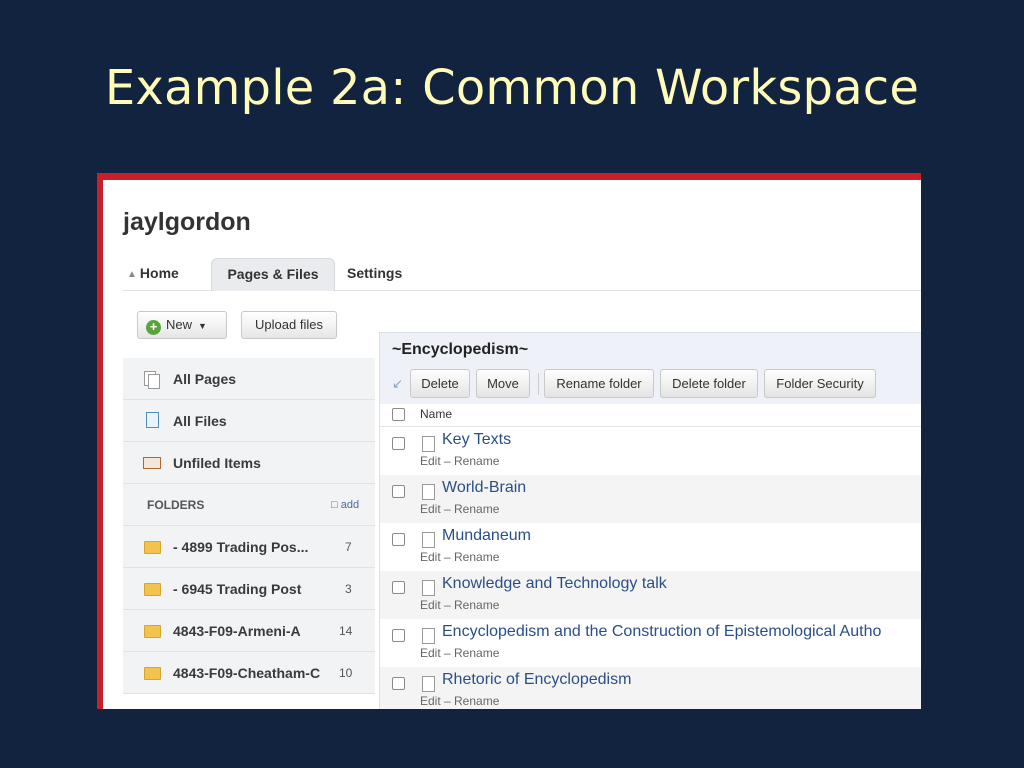 The height and width of the screenshot is (768, 1024). I want to click on rename-folder-button: Rename folder, so click(599, 383).